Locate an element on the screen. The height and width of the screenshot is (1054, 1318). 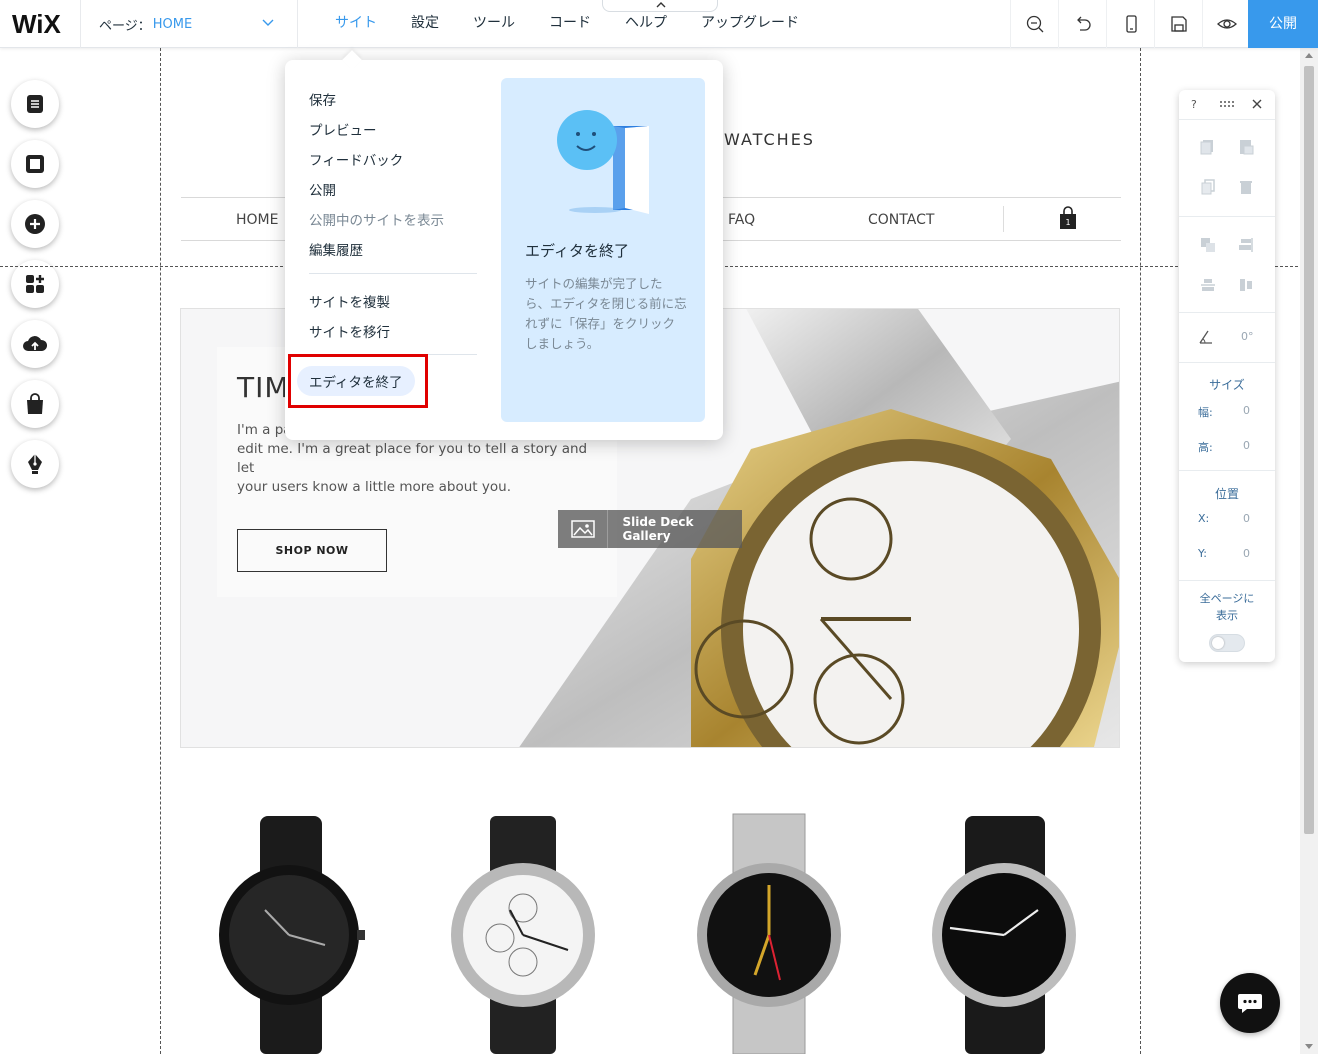
x-value: 0 is located at coordinates (1246, 518).